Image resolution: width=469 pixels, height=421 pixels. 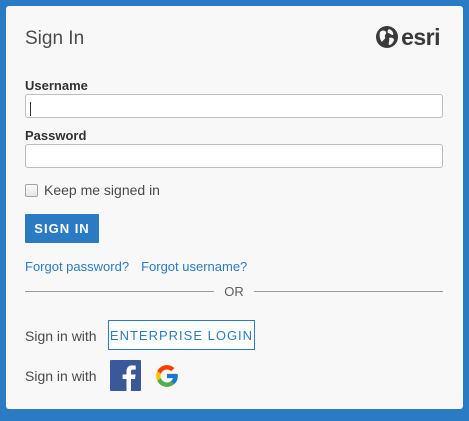 What do you see at coordinates (136, 266) in the screenshot?
I see `forgot-links: Forgot password? Forgot username?` at bounding box center [136, 266].